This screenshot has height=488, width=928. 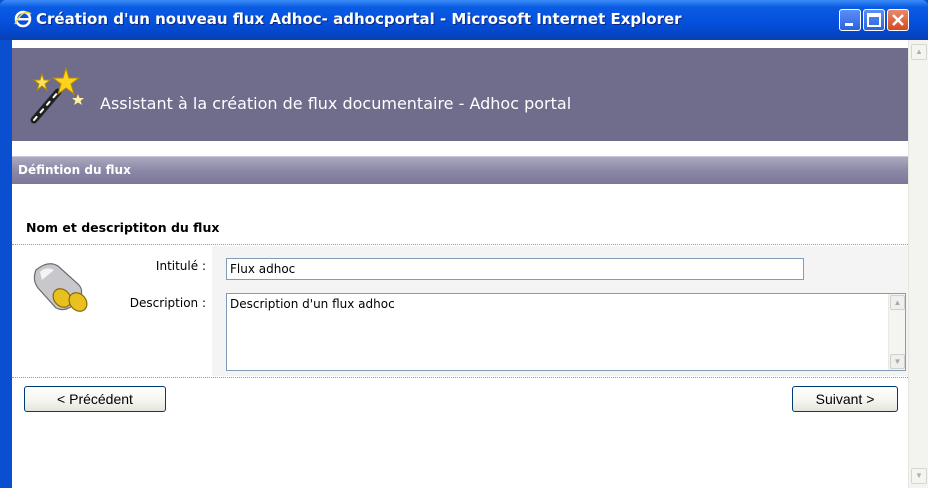 I want to click on description-value: Description d'un flux adhoc, so click(x=312, y=304).